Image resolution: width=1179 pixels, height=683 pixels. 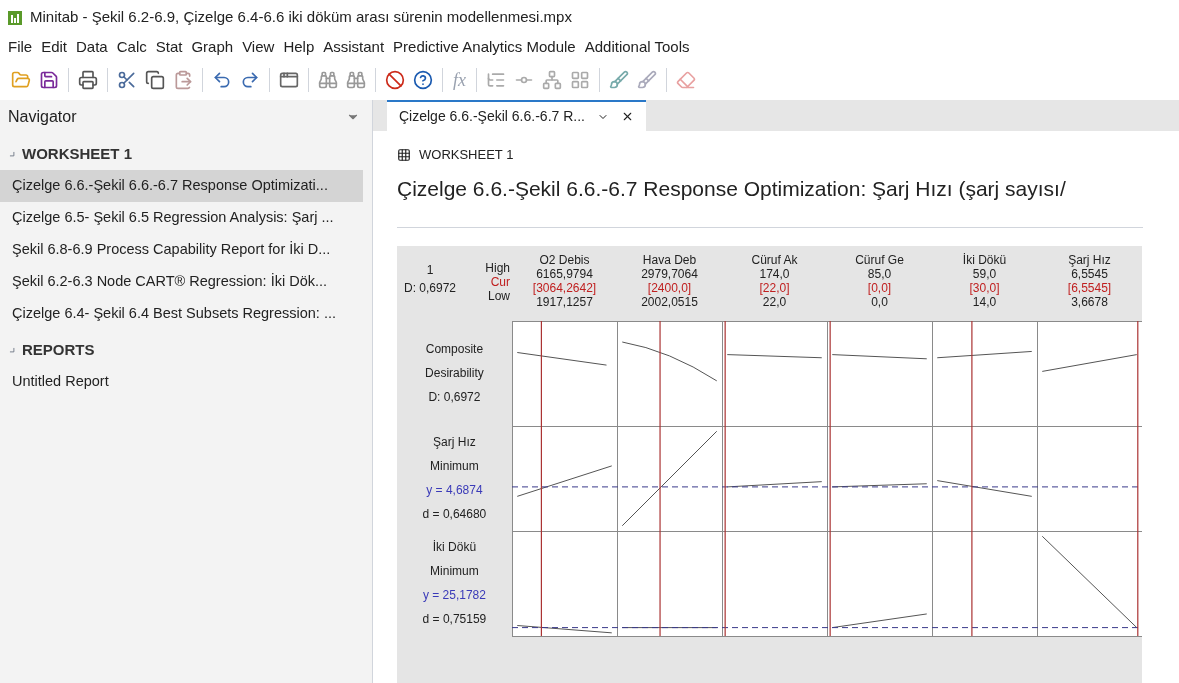 I want to click on response-label: D: 0,6972, so click(x=454, y=397).